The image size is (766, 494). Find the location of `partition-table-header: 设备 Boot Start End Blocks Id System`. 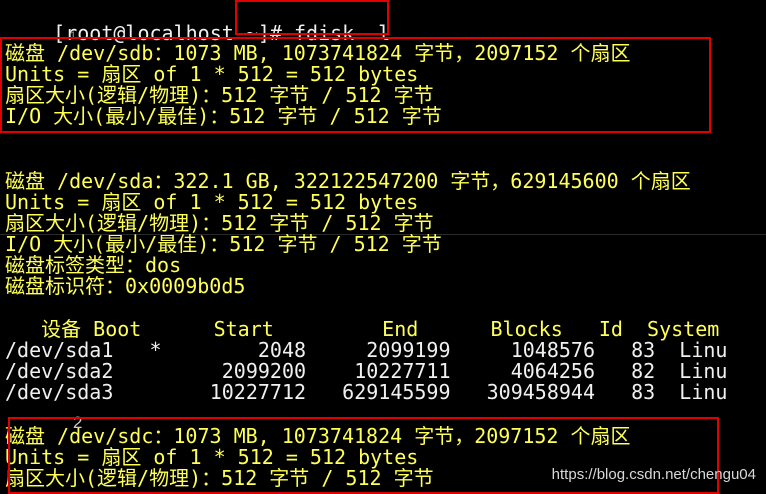

partition-table-header: 设备 Boot Start End Blocks Id System is located at coordinates (362, 329).